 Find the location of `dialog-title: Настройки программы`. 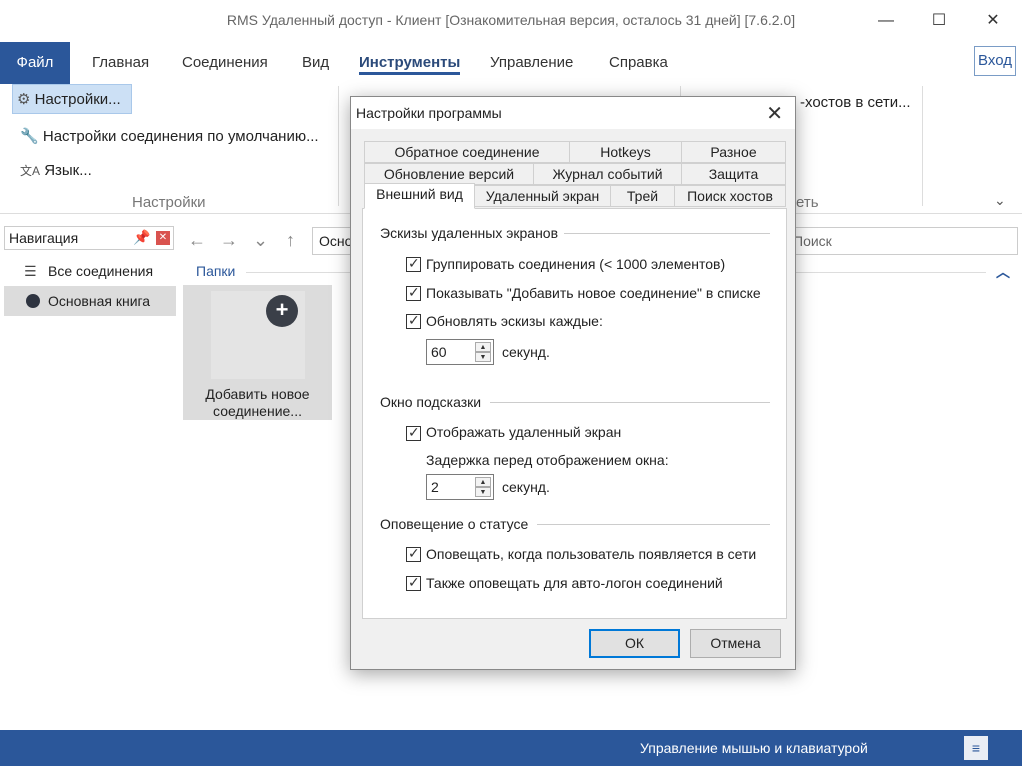

dialog-title: Настройки программы is located at coordinates (429, 113).